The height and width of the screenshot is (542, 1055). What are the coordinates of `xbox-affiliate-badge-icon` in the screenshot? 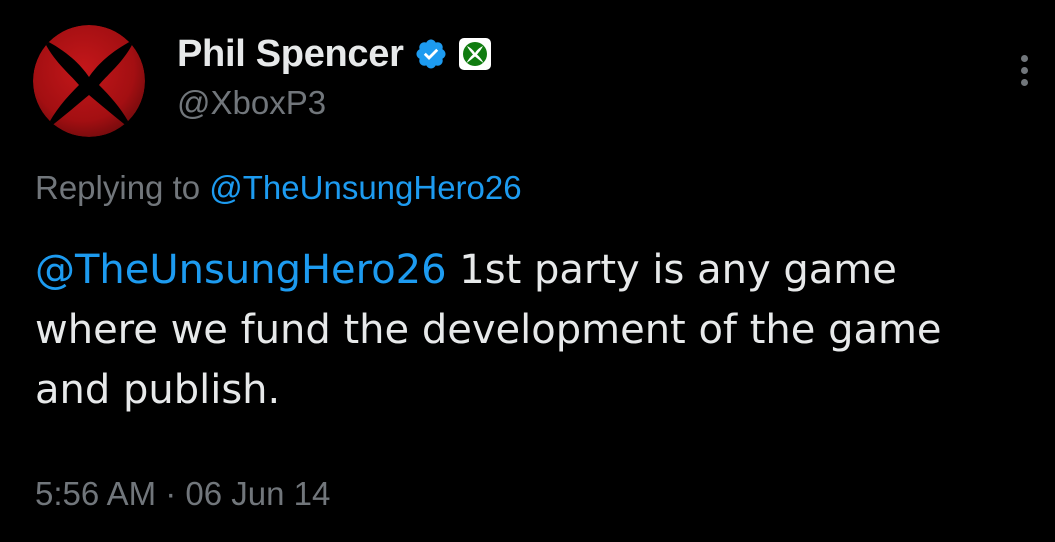 It's located at (475, 54).